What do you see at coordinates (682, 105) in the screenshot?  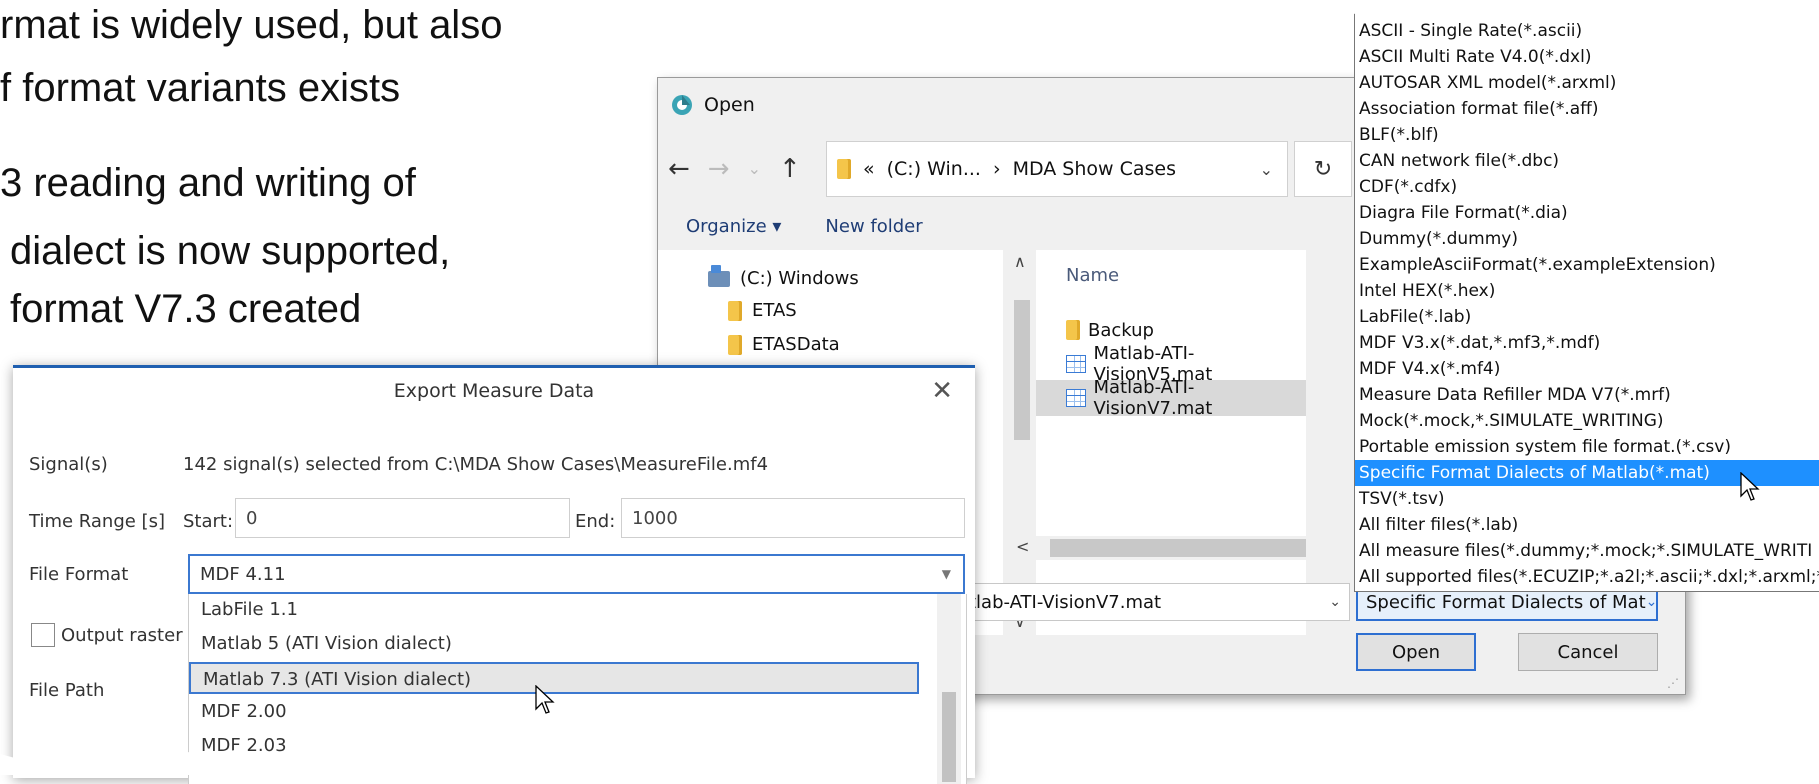 I see `app-icon` at bounding box center [682, 105].